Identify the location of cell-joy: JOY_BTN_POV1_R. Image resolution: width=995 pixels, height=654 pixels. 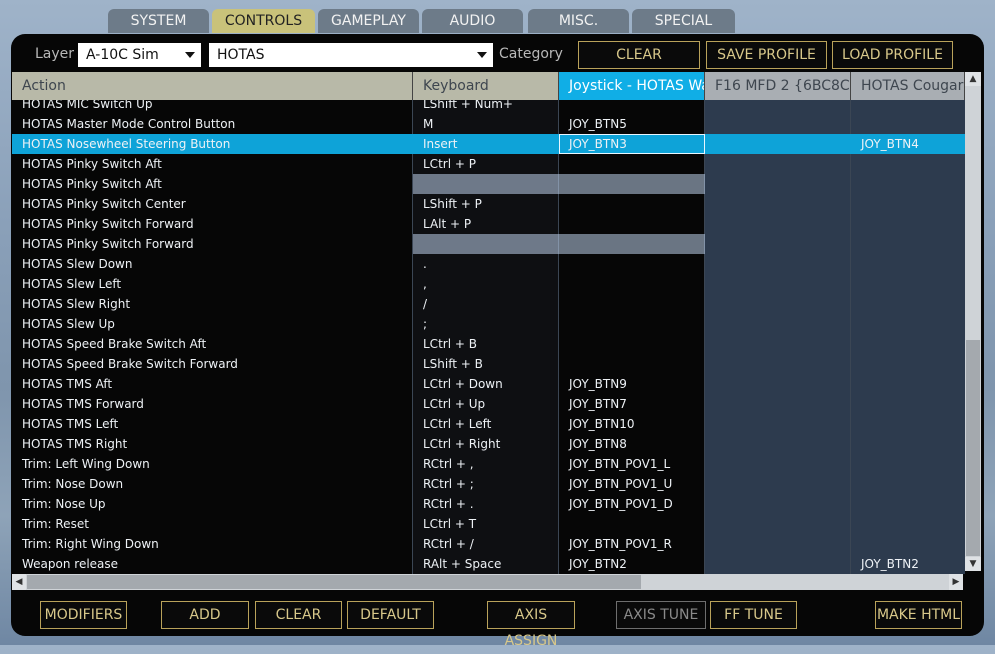
(632, 544).